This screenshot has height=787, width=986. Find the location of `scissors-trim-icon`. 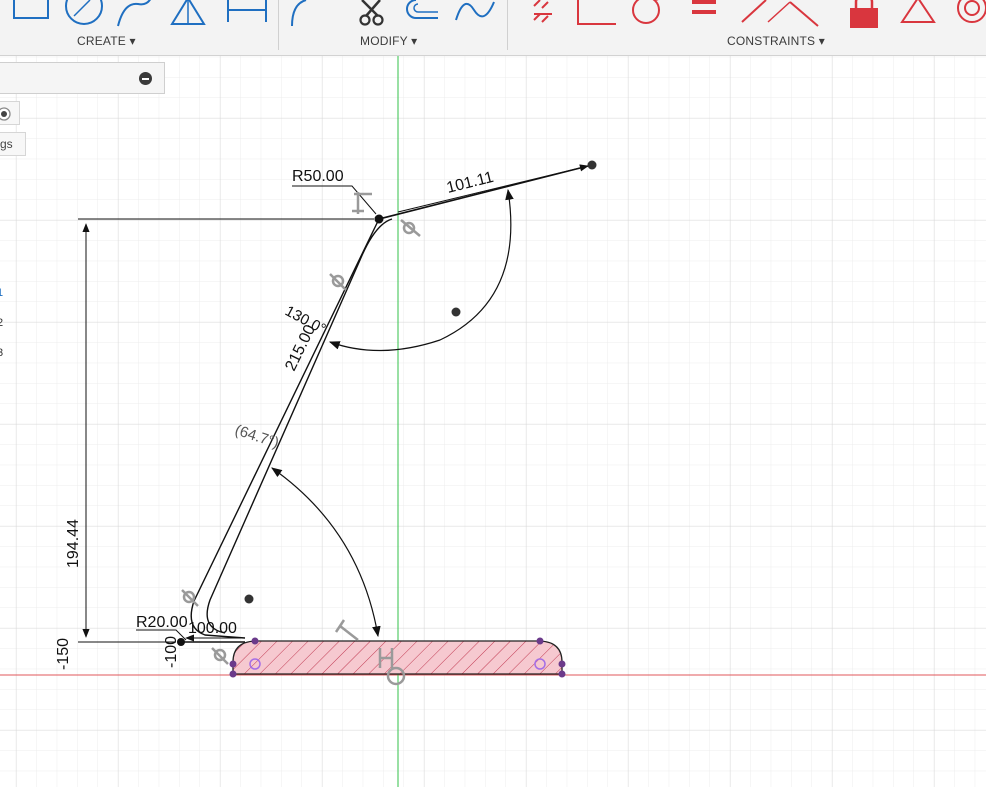

scissors-trim-icon is located at coordinates (373, 14).